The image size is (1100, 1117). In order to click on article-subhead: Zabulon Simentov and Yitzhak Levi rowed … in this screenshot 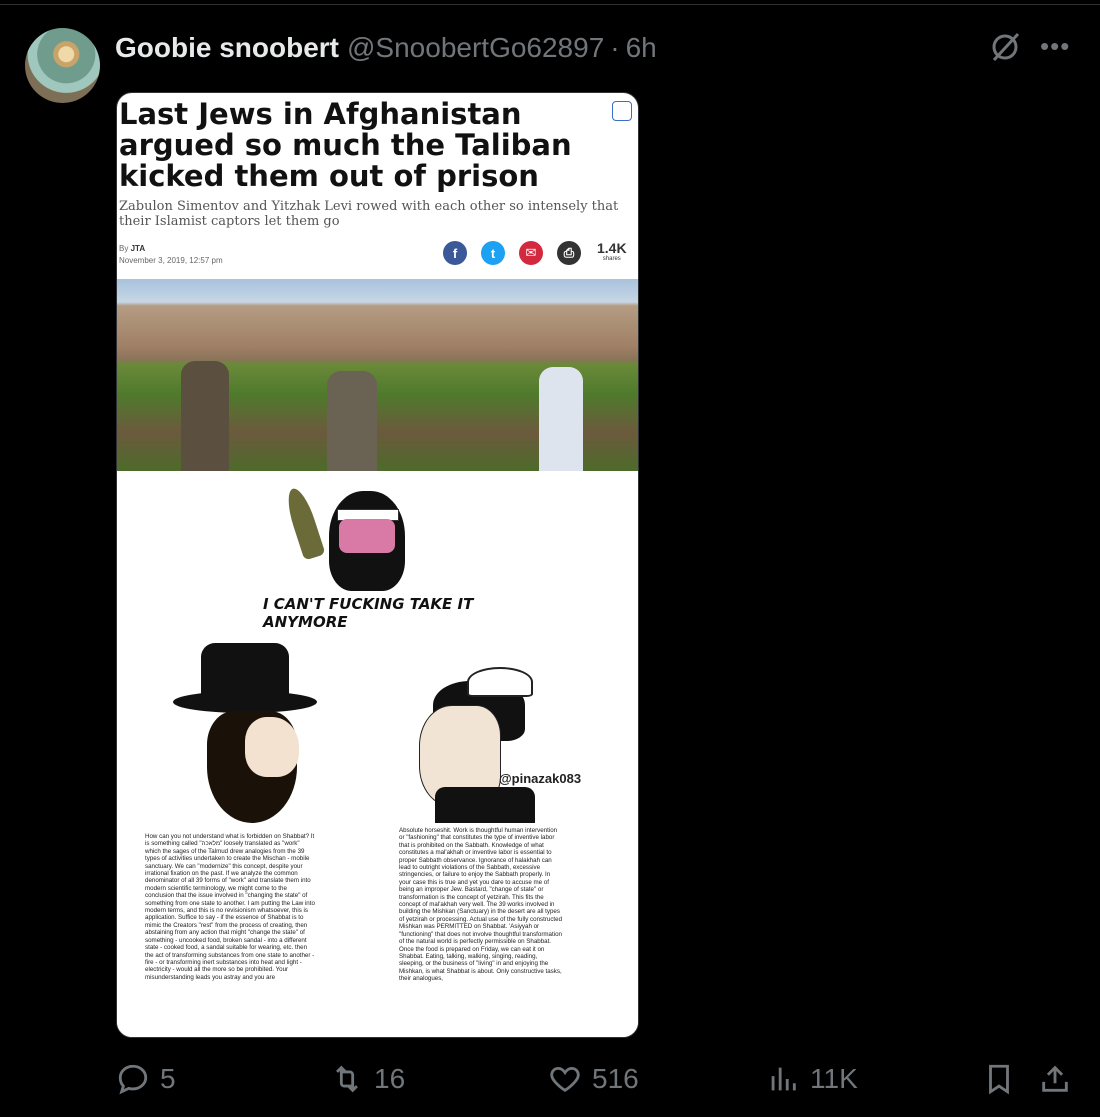, I will do `click(369, 214)`.